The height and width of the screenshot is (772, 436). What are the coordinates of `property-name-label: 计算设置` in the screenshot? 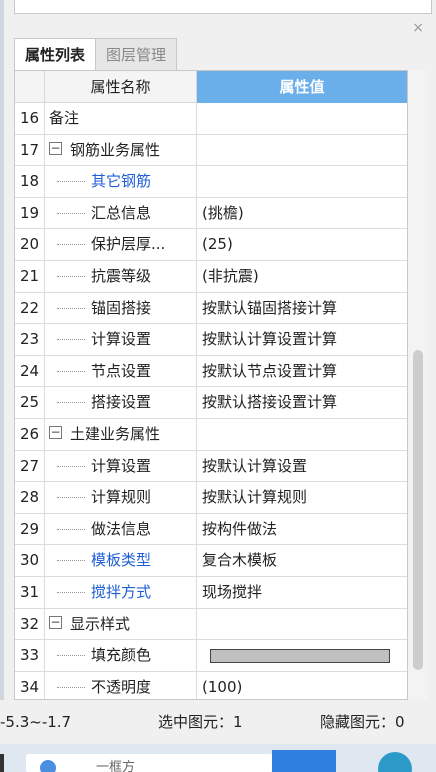 It's located at (121, 465).